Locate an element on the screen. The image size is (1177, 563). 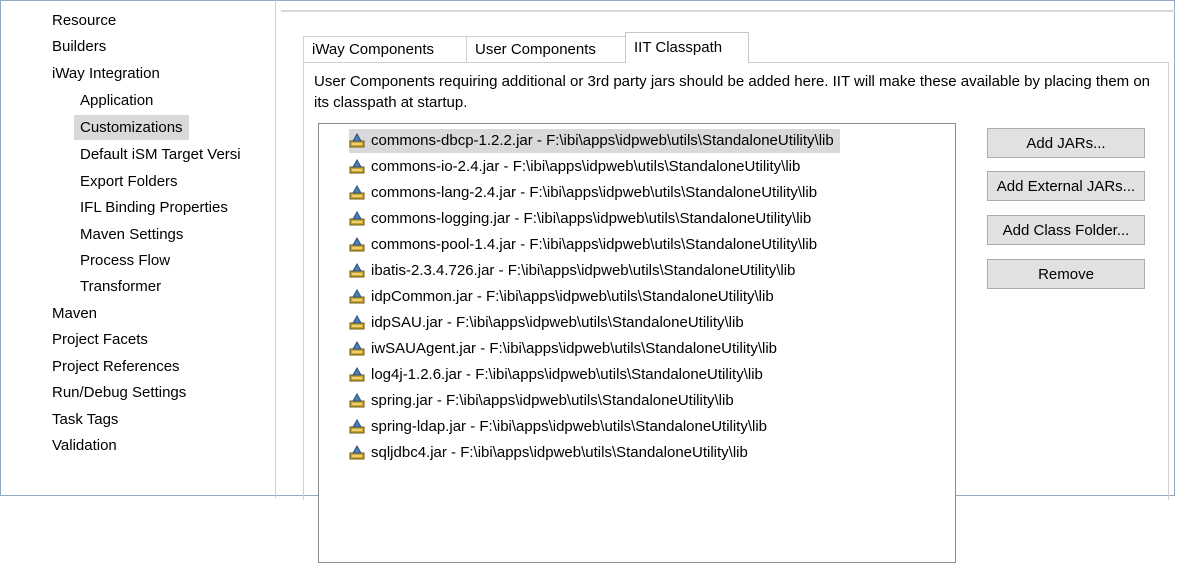
tab-iway-components: iWay Components is located at coordinates (385, 49).